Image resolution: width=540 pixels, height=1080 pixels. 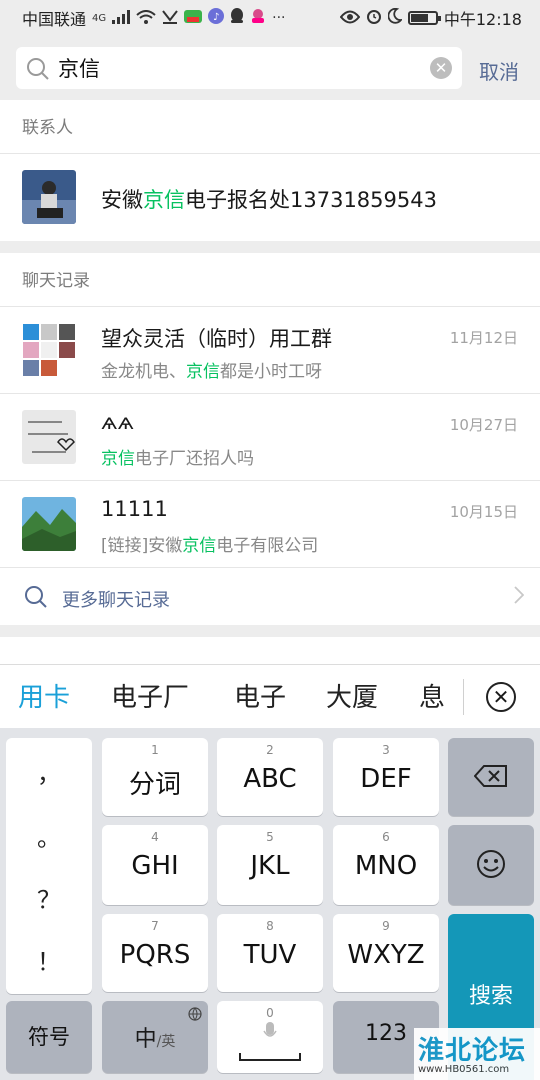 I want to click on chat-snippet: [链接]安徽京信电子有限公司, so click(x=209, y=543).